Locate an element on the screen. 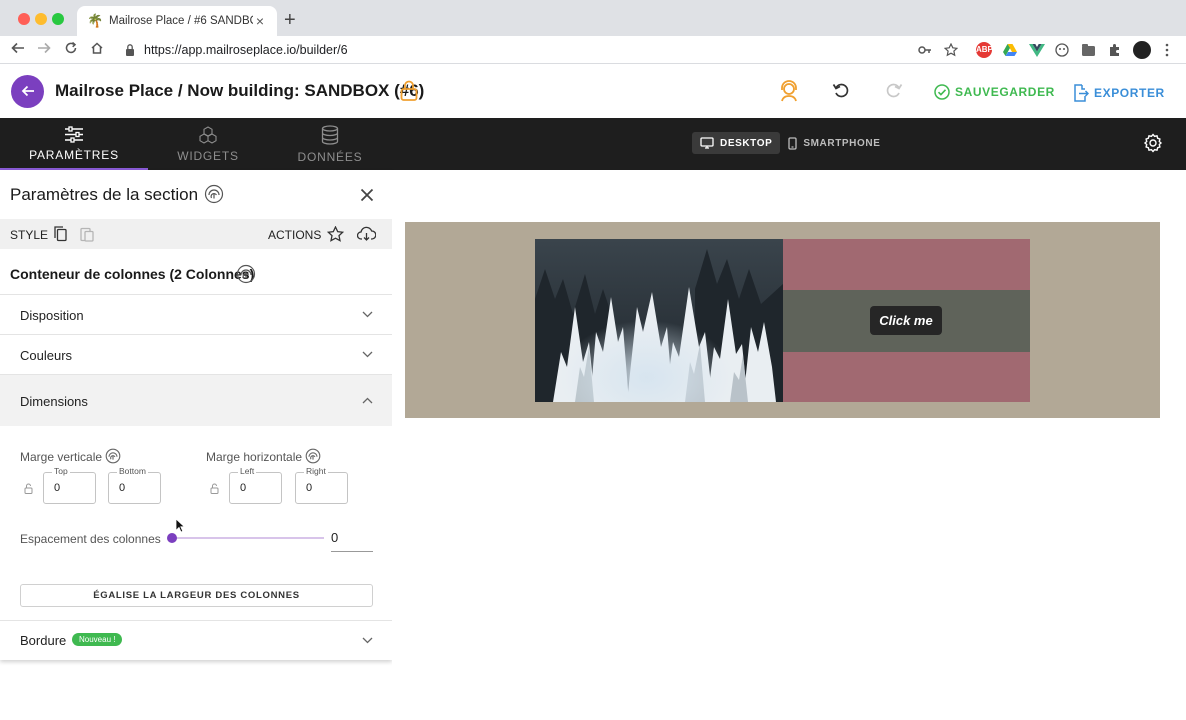 The image size is (1186, 720). arrow-left-icon is located at coordinates (27, 91).